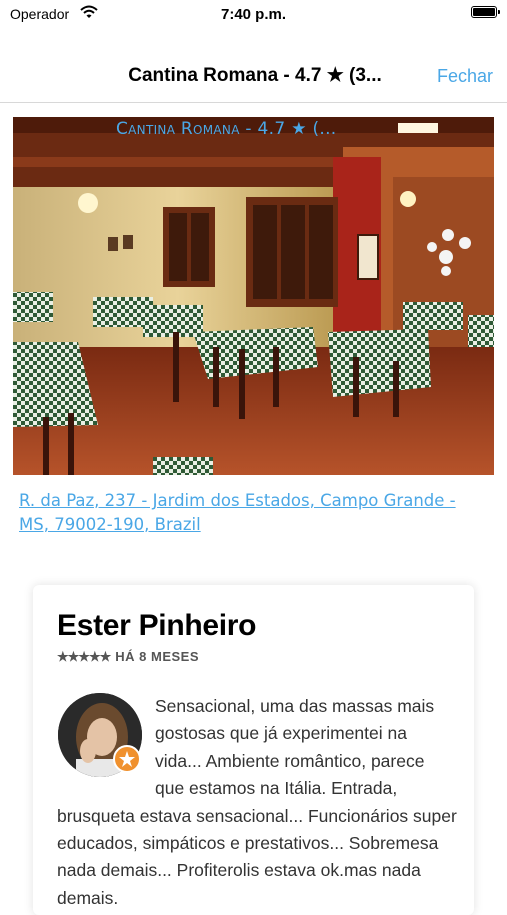  What do you see at coordinates (485, 12) in the screenshot?
I see `battery-icon` at bounding box center [485, 12].